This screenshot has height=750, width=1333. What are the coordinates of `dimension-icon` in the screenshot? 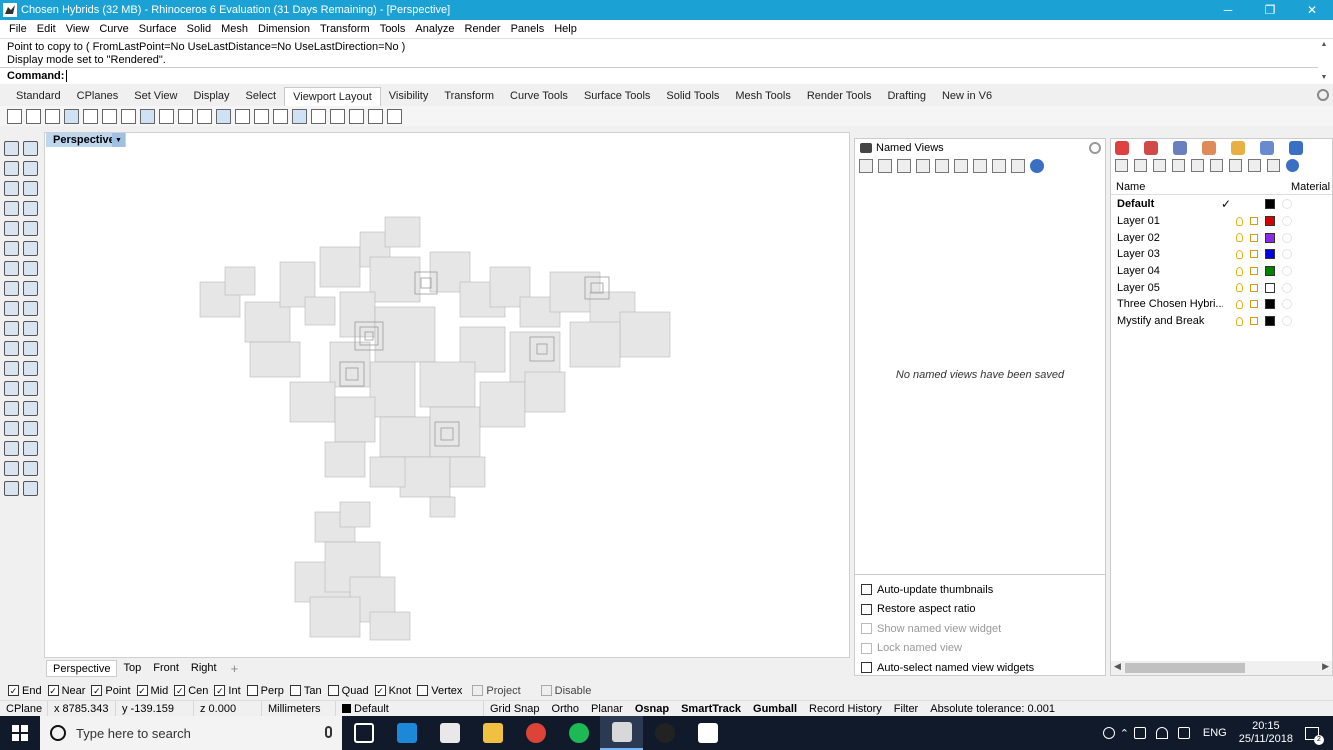 It's located at (11, 328).